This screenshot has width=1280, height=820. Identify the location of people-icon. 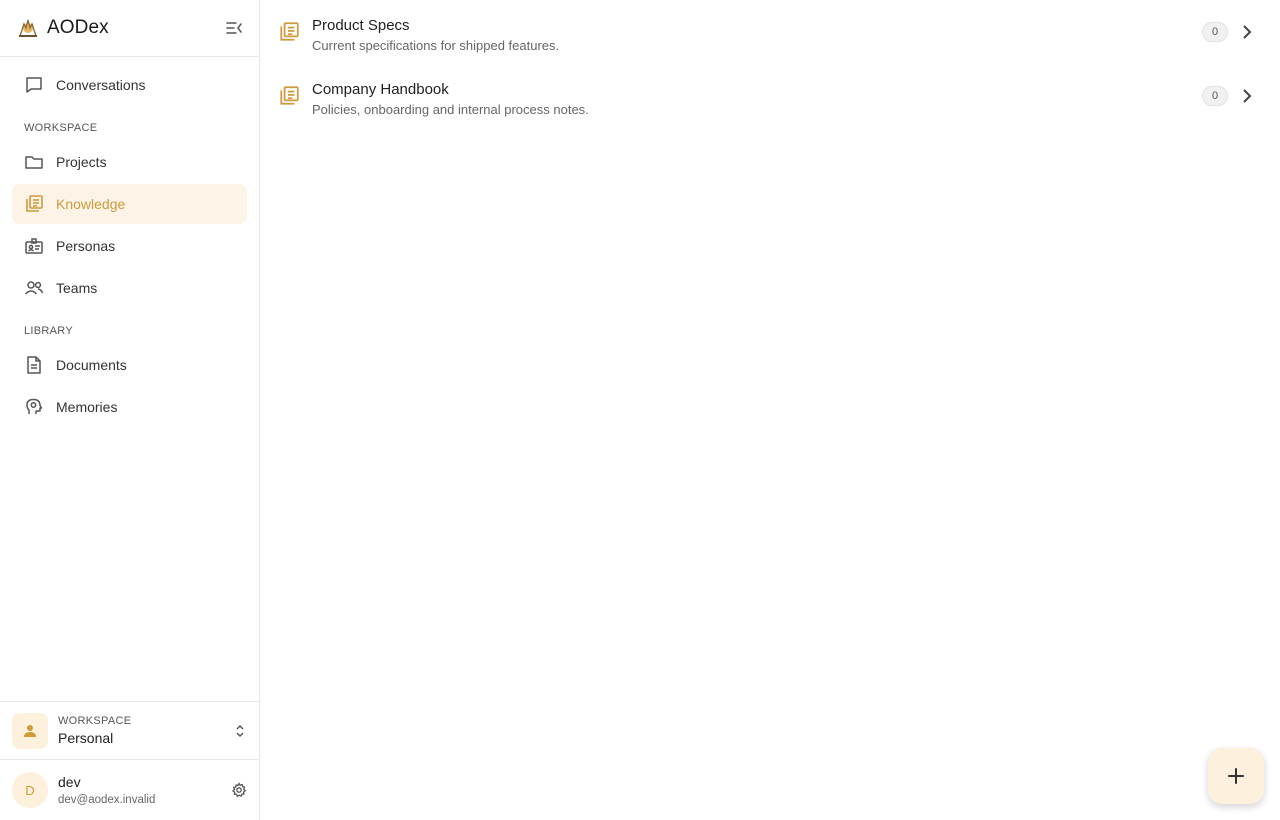
(34, 288).